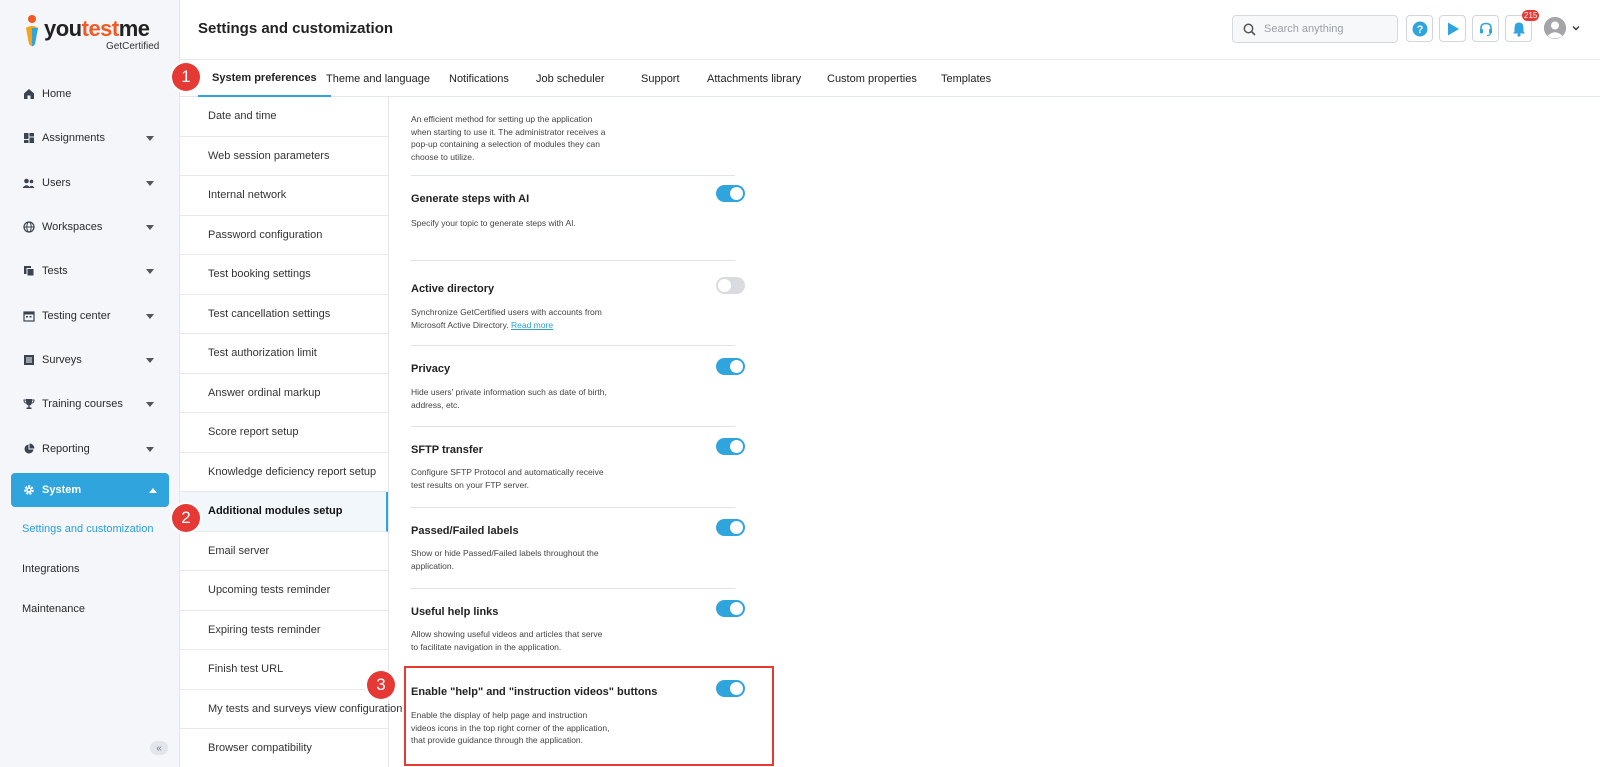  Describe the element at coordinates (186, 77) in the screenshot. I see `step-marker-1: 1` at that location.